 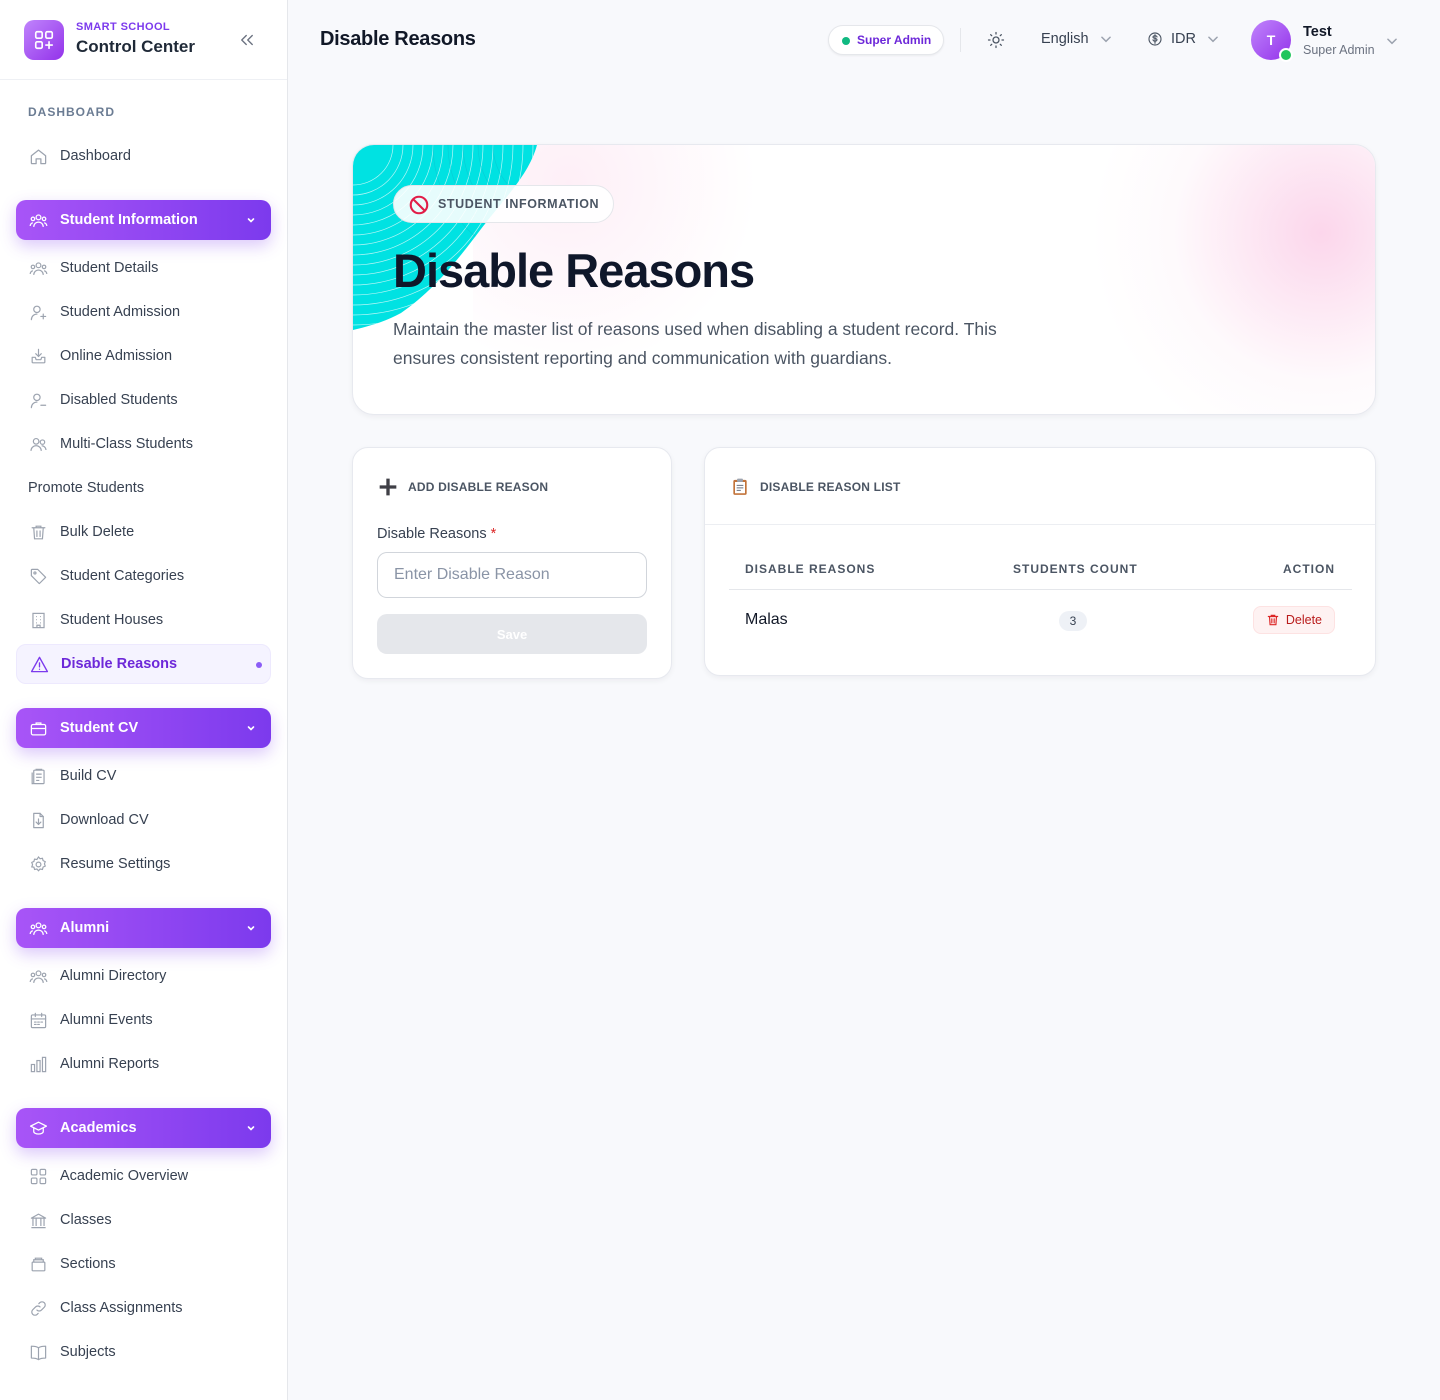 What do you see at coordinates (122, 576) in the screenshot?
I see `sidebar-item-label: Student Categories` at bounding box center [122, 576].